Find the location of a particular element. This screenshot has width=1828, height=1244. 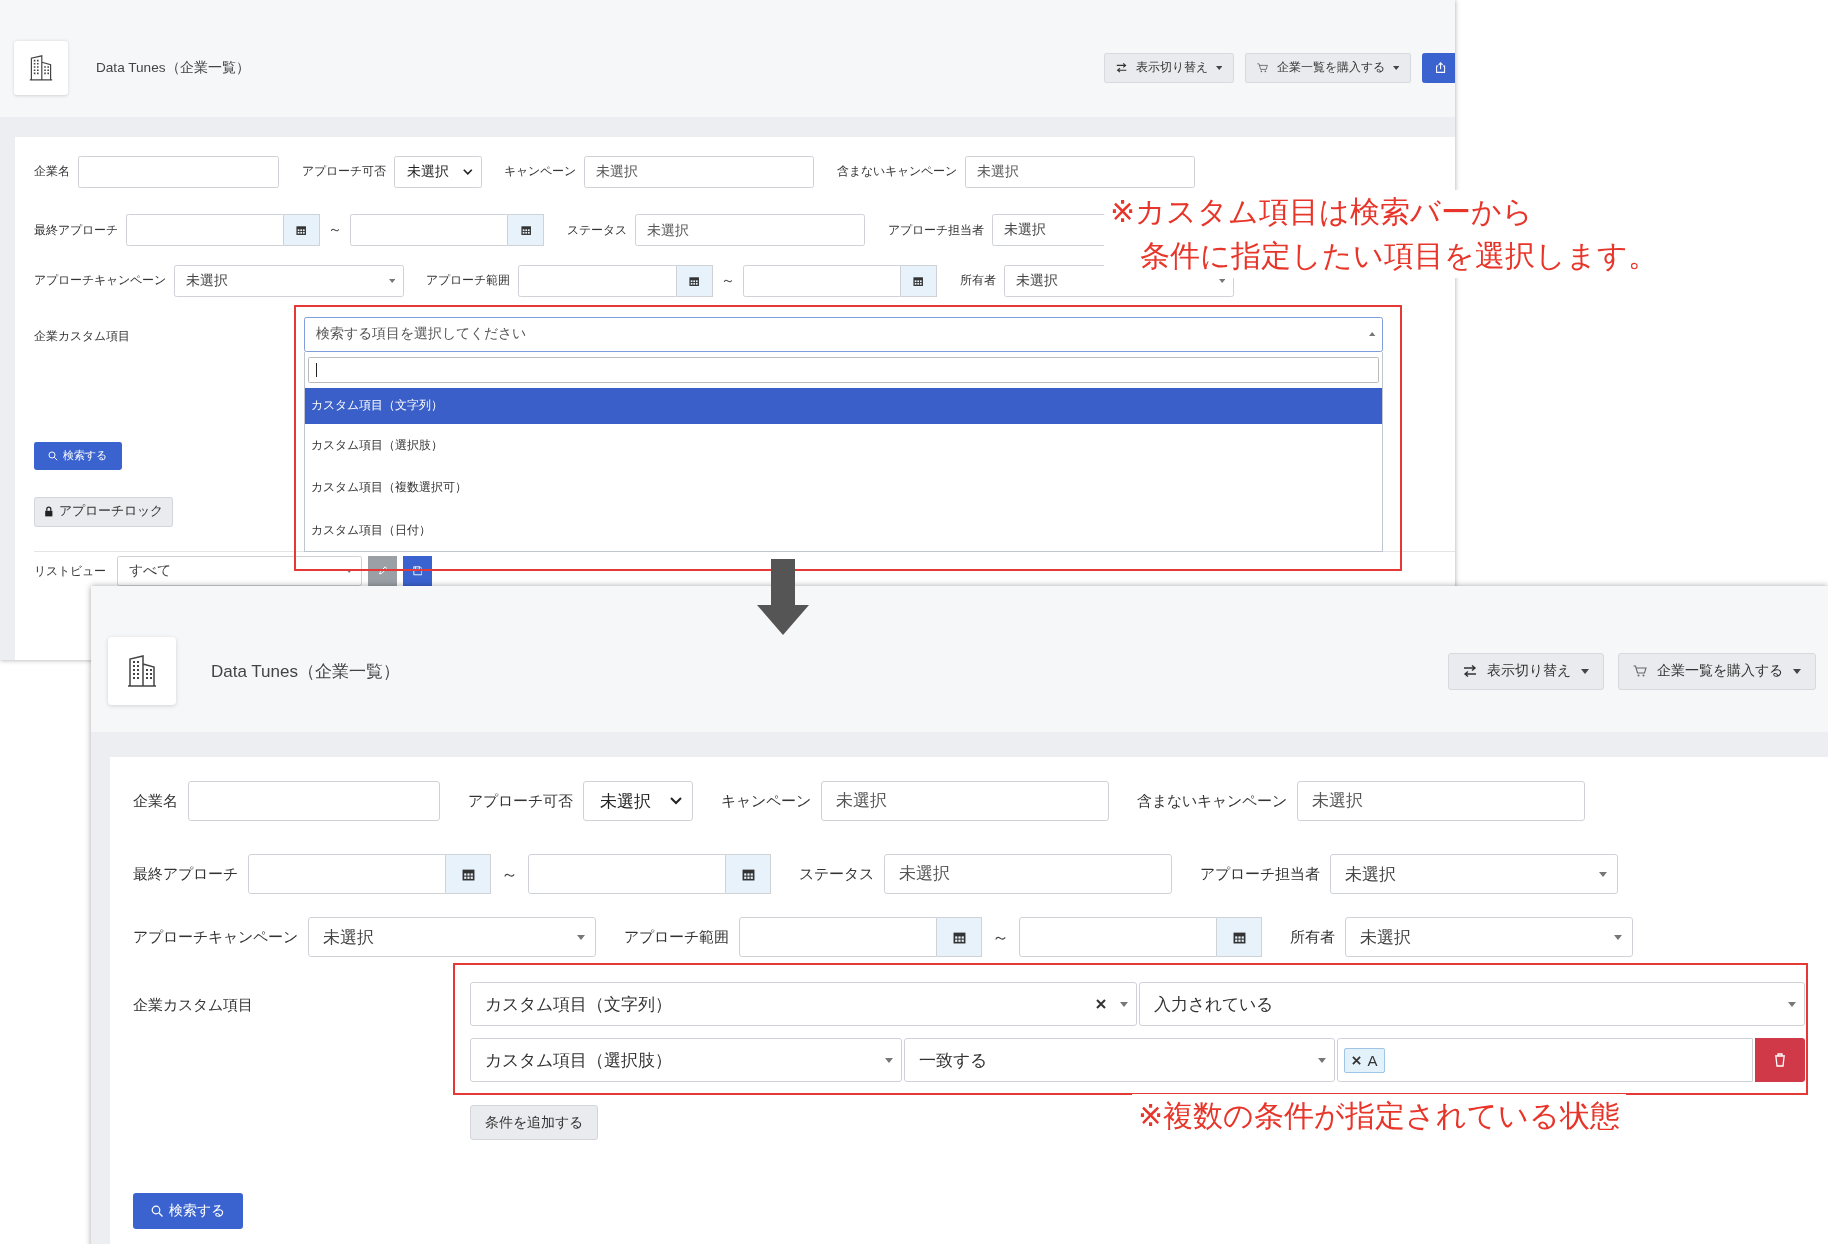

select-field: カスタム項目（選択肢） is located at coordinates (686, 1060).